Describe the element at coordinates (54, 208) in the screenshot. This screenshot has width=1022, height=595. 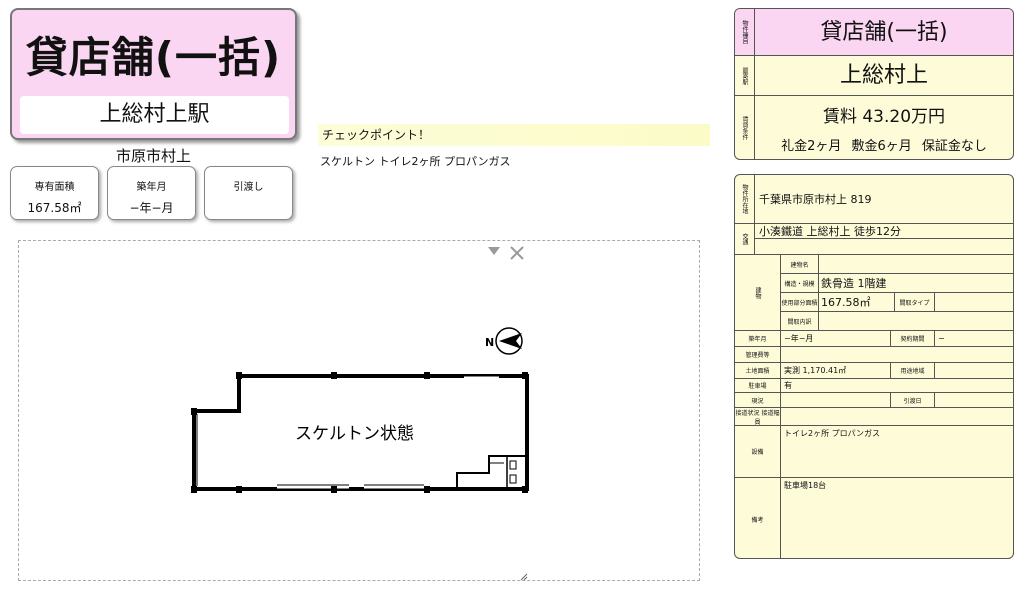
I see `area-value: 167.58㎡` at that location.